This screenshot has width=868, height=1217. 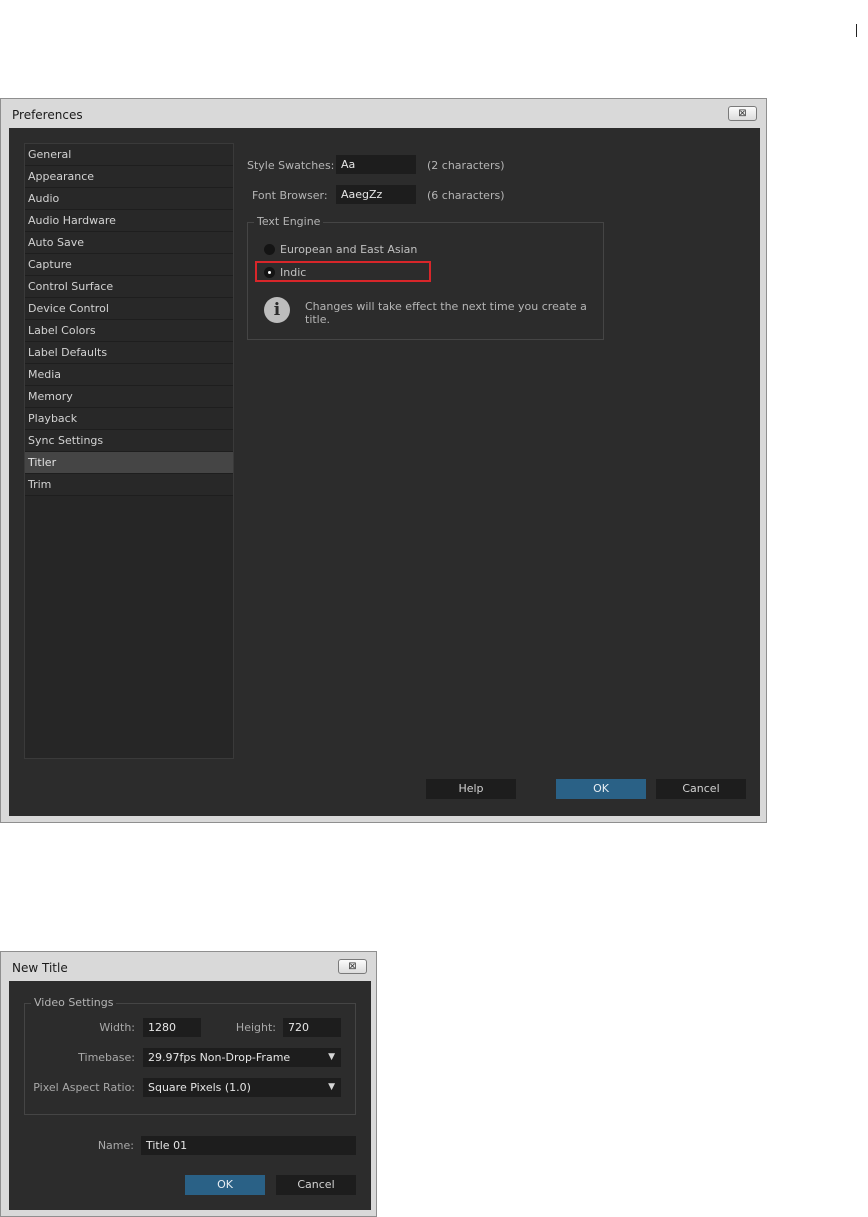 I want to click on radio-button-checked-icon, so click(x=269, y=272).